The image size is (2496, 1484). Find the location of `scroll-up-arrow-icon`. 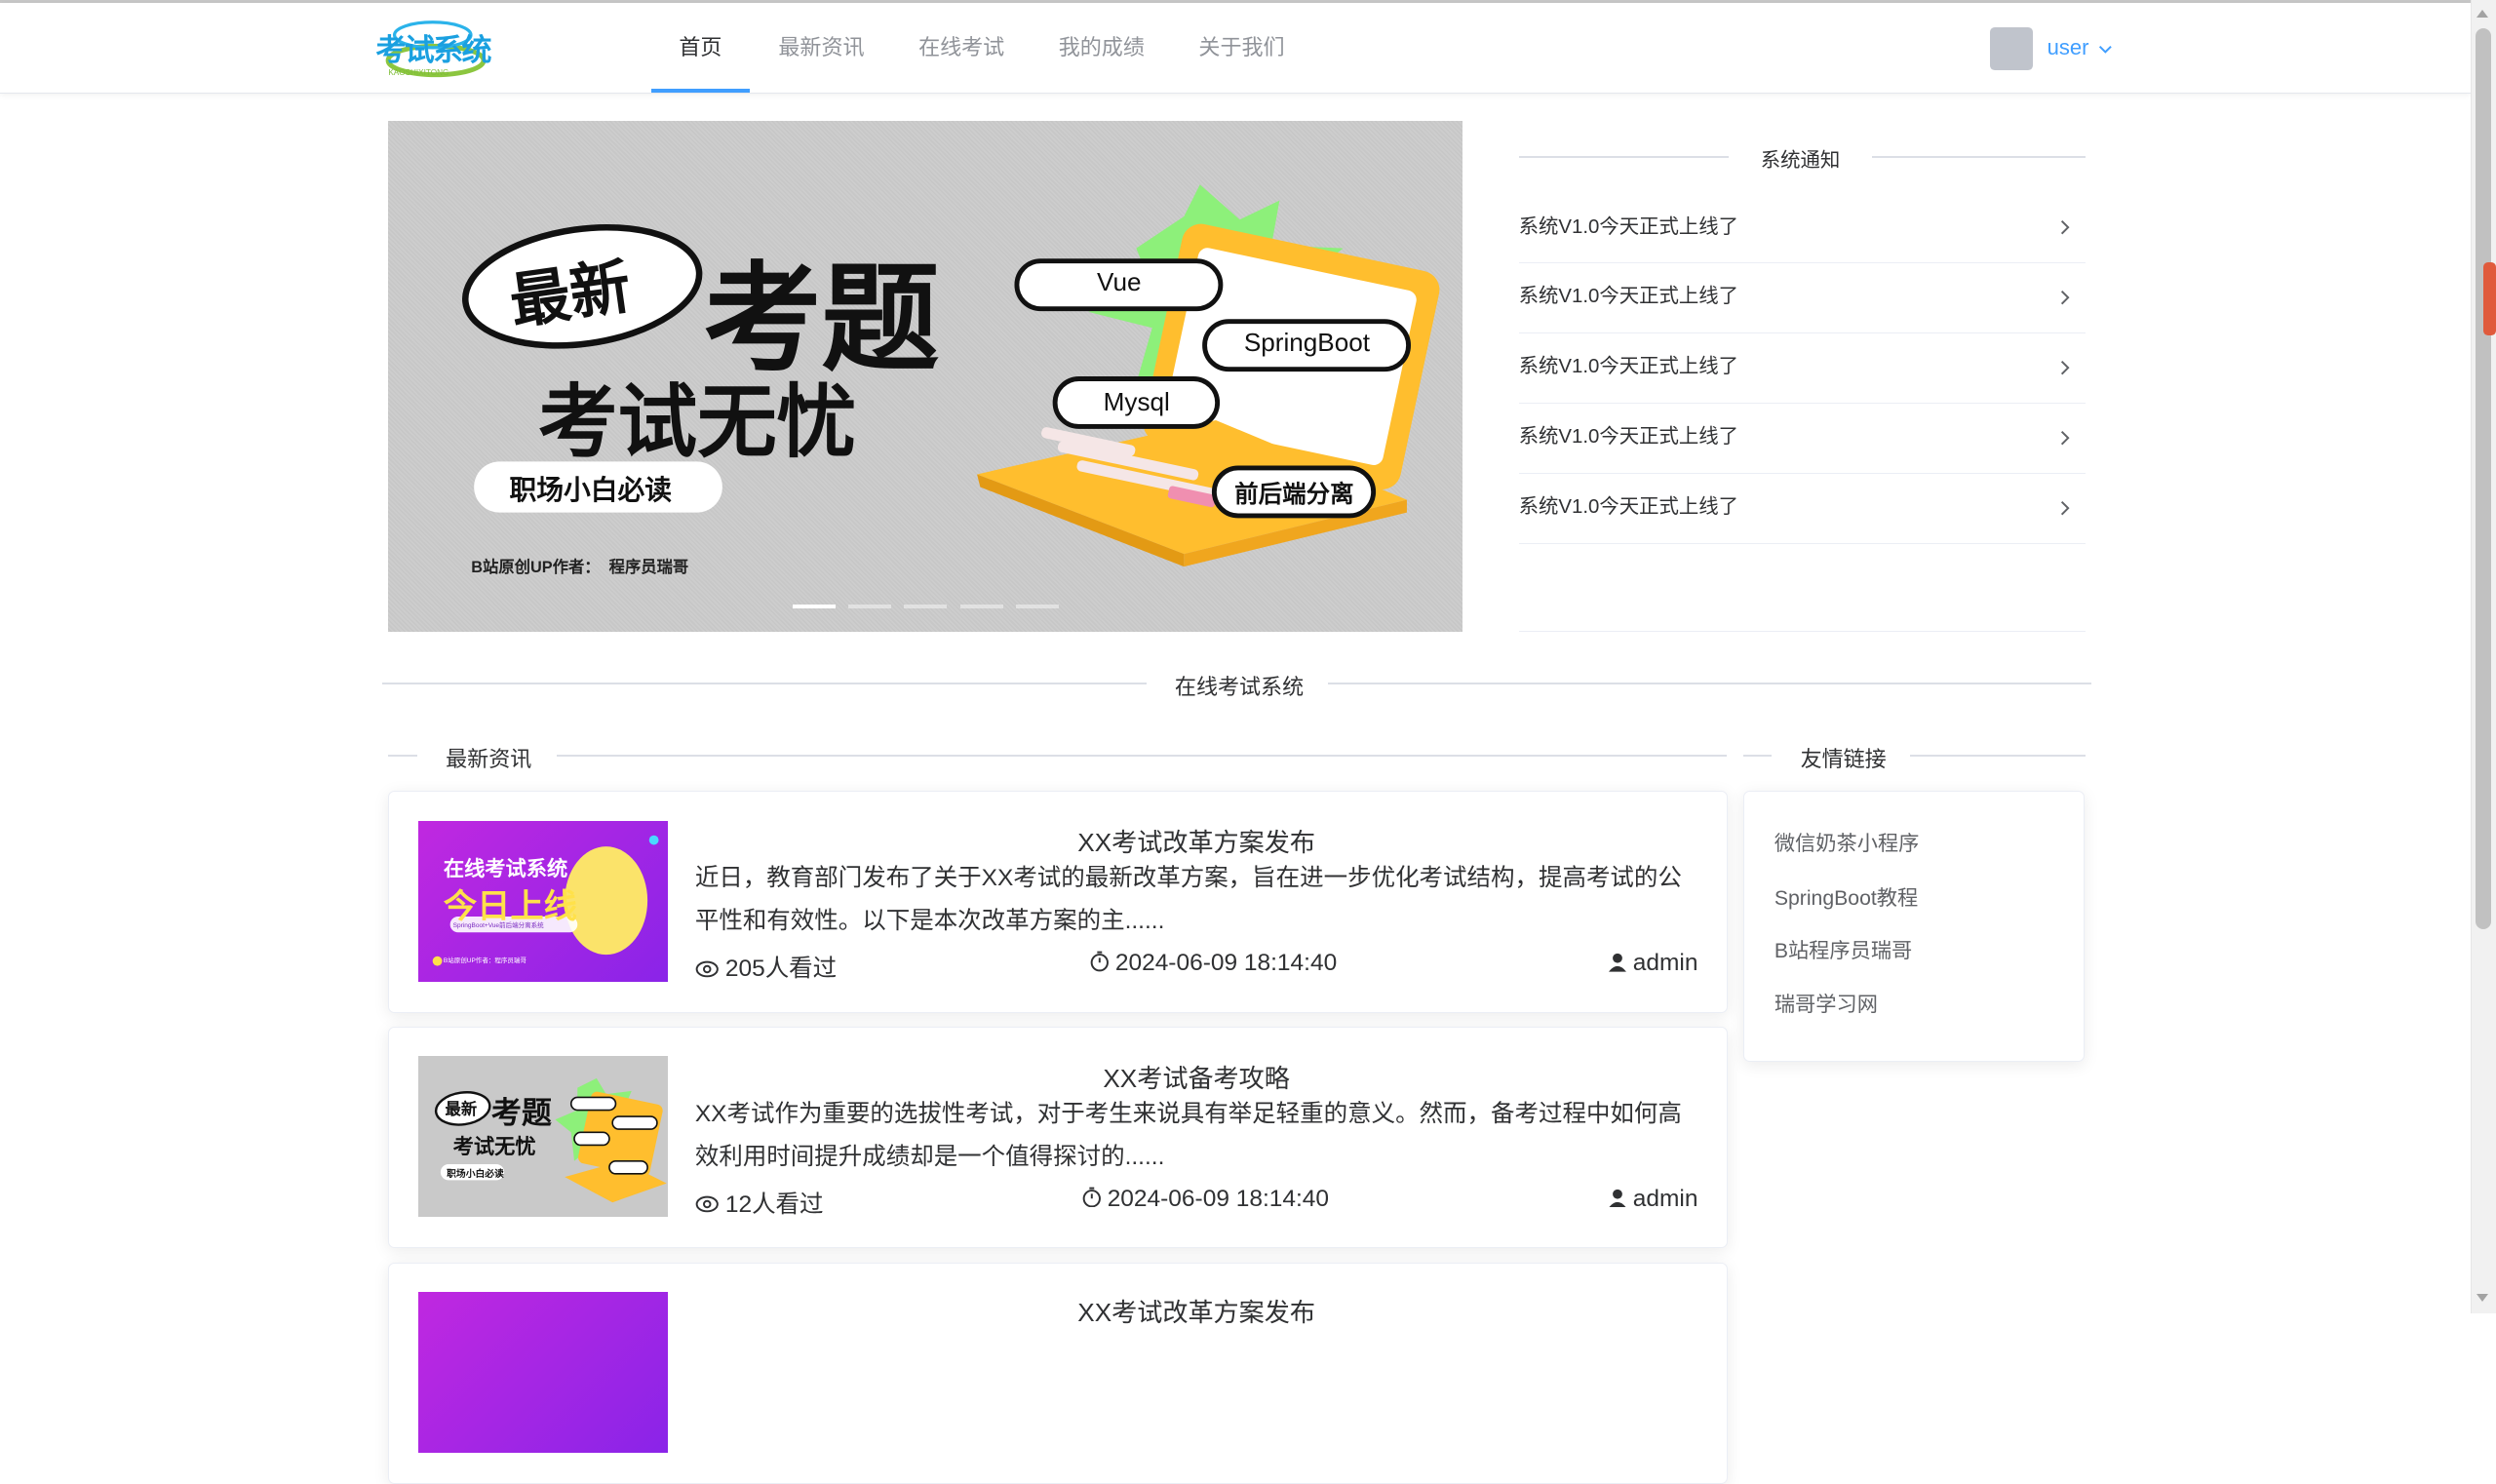

scroll-up-arrow-icon is located at coordinates (2482, 13).